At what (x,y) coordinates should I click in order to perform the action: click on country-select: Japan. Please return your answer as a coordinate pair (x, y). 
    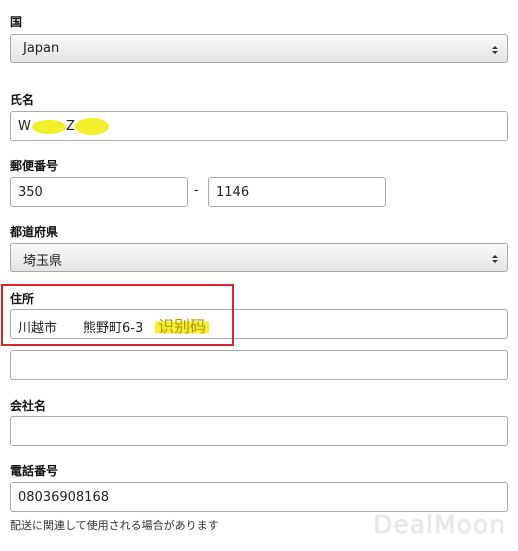
    Looking at the image, I should click on (259, 48).